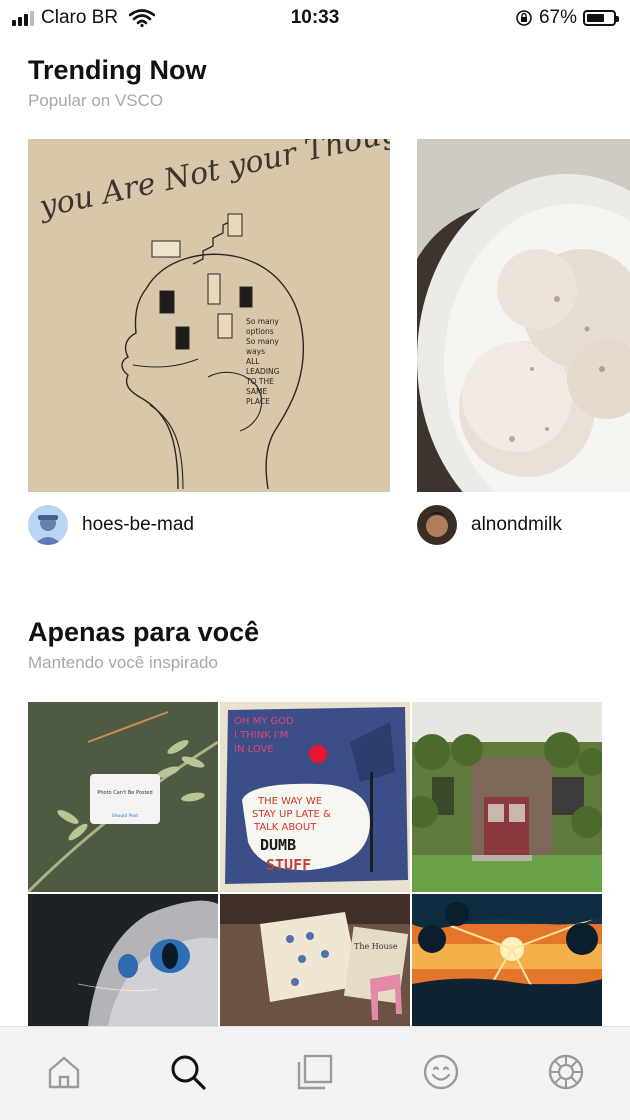  I want to click on nav-profile, so click(441, 1072).